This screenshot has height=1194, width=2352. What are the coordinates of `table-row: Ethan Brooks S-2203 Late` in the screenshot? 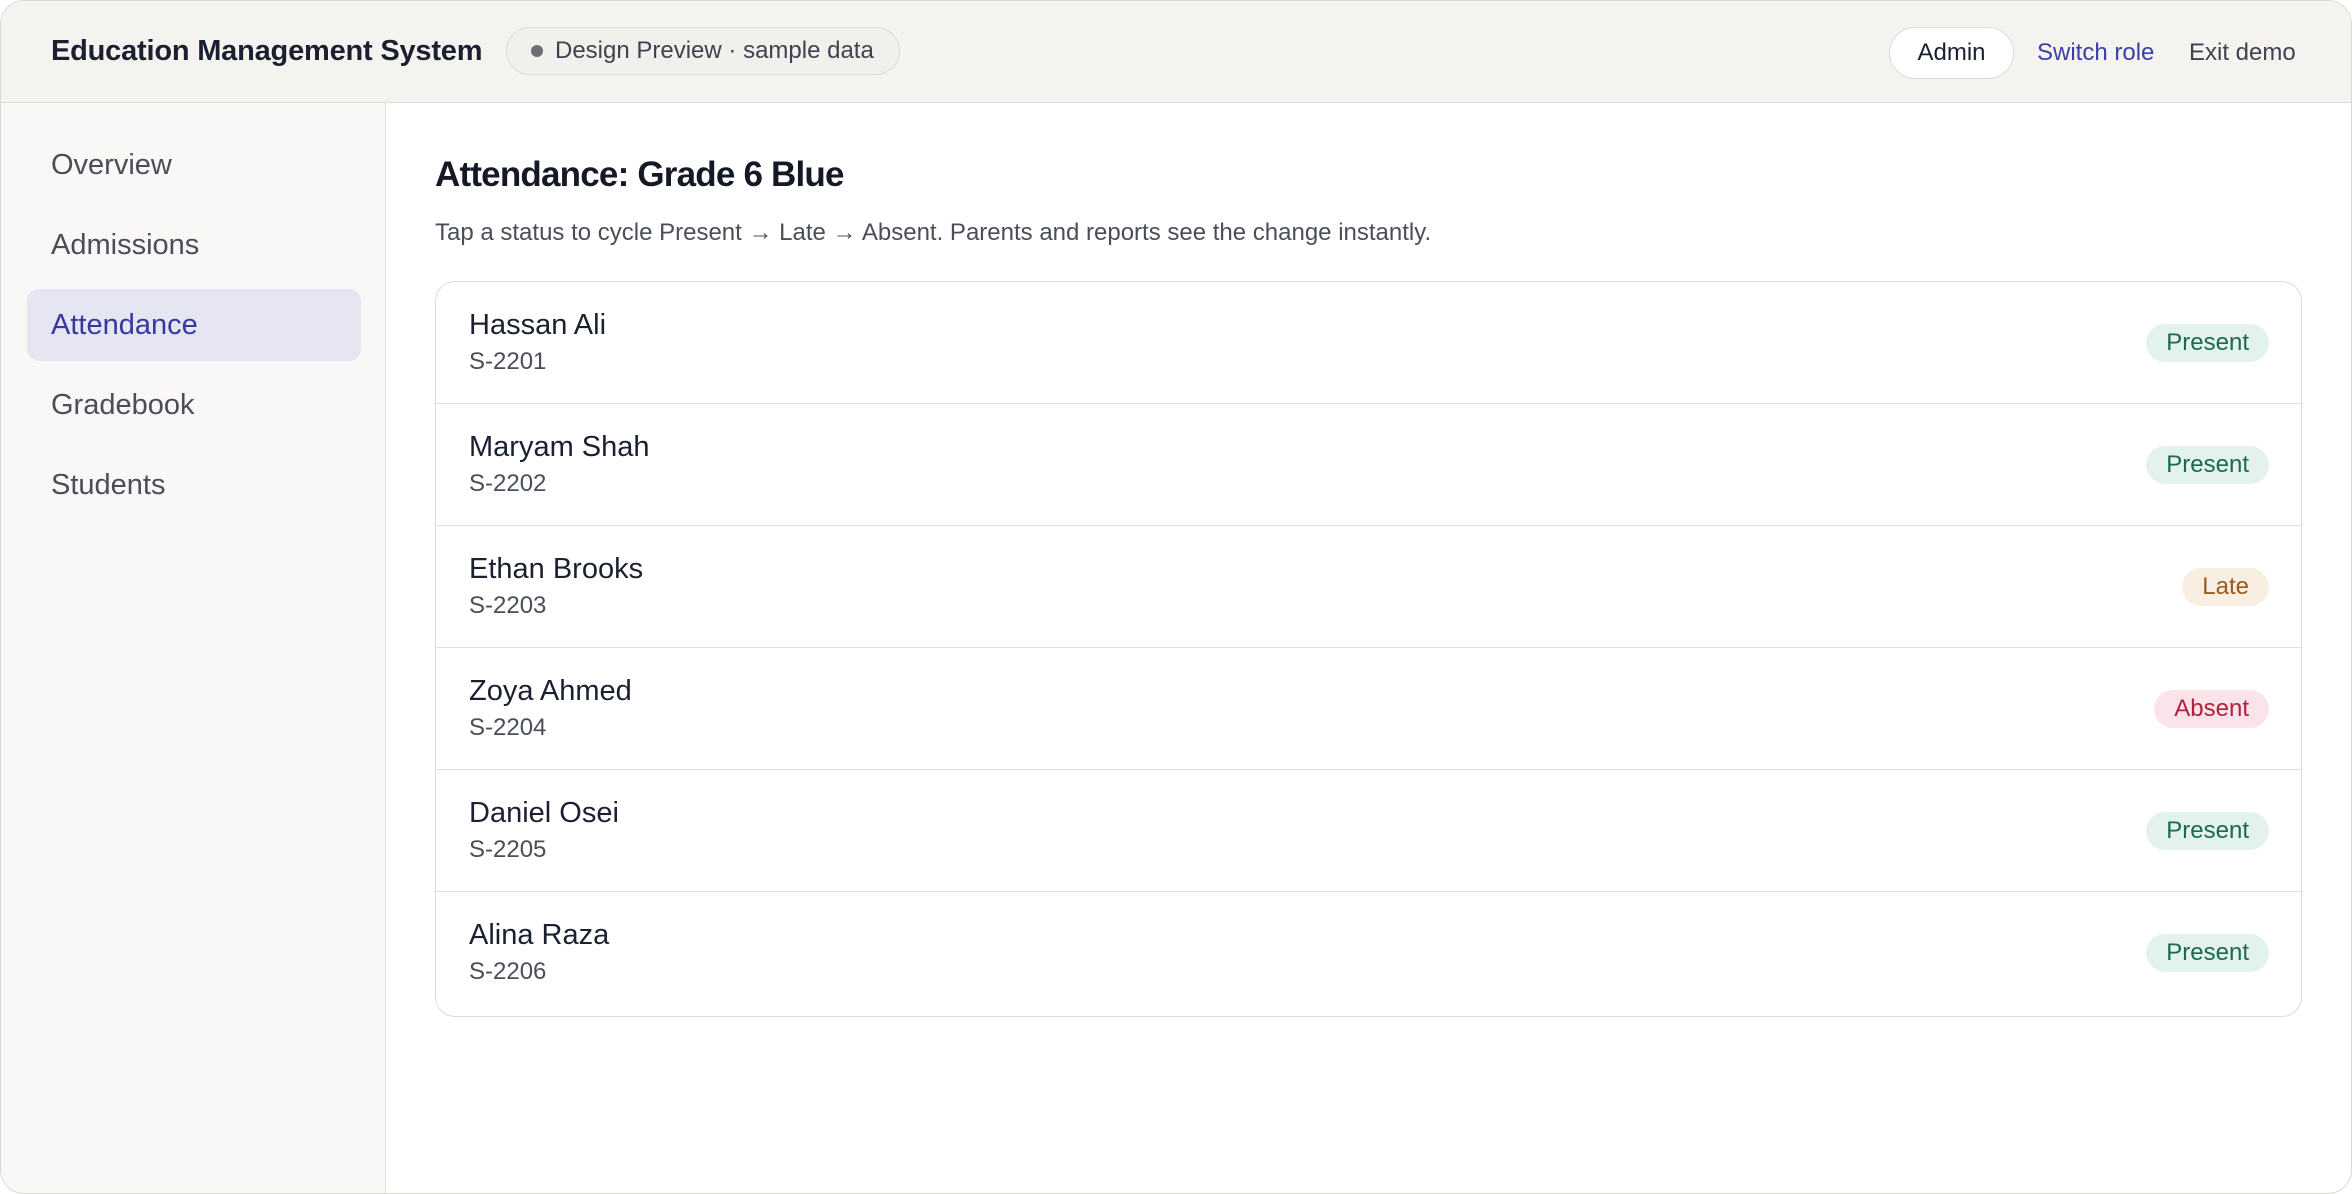 It's located at (1368, 587).